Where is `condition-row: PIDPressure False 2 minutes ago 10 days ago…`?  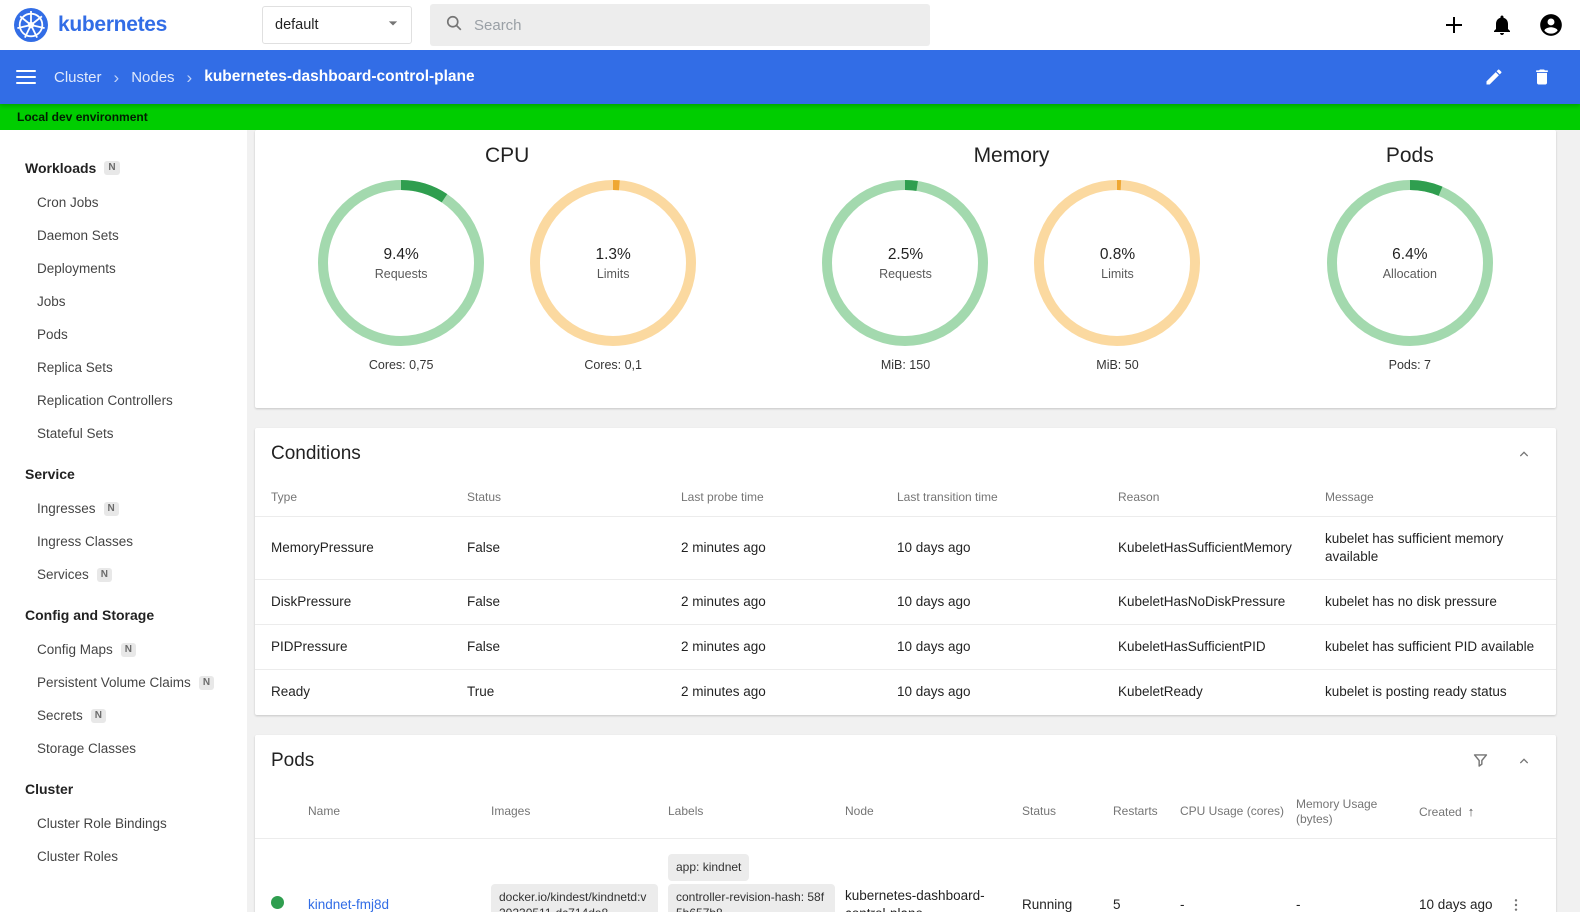 condition-row: PIDPressure False 2 minutes ago 10 days ago… is located at coordinates (905, 647).